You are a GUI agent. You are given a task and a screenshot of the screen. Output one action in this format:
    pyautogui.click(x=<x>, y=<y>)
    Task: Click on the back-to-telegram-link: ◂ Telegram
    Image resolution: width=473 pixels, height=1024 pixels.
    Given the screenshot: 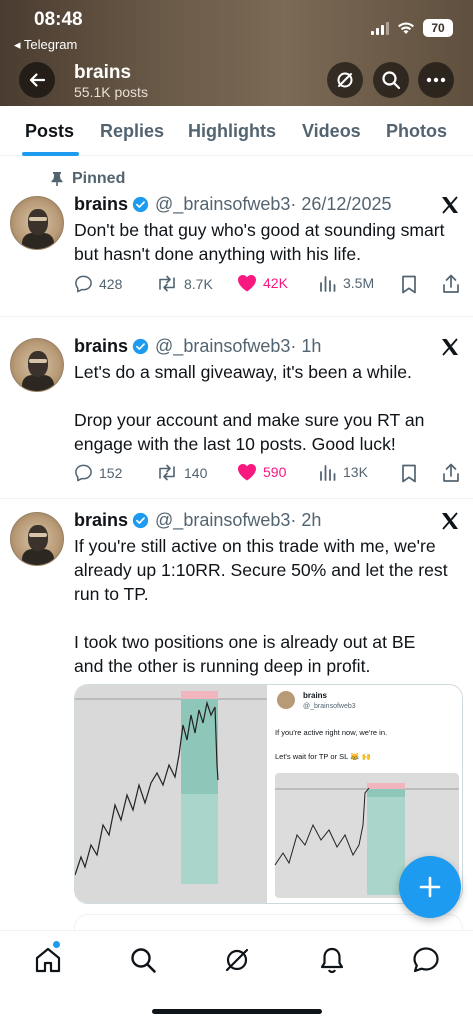 What is the action you would take?
    pyautogui.click(x=45, y=45)
    